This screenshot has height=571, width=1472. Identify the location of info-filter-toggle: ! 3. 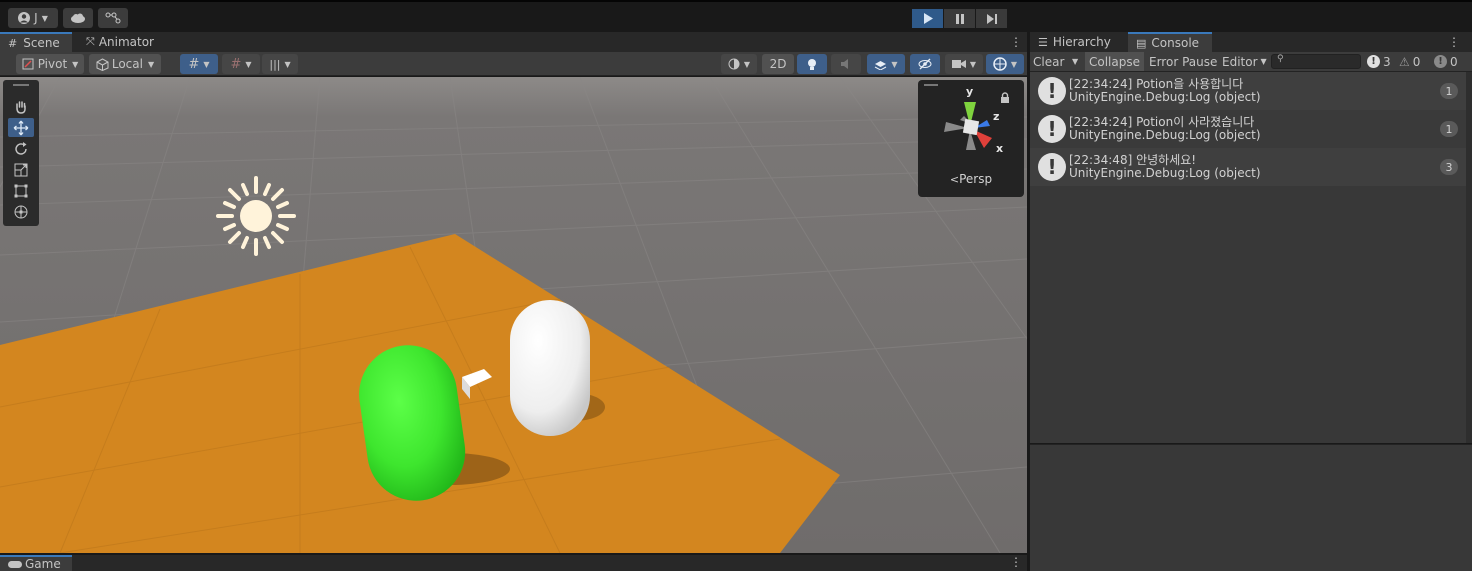
(1379, 61).